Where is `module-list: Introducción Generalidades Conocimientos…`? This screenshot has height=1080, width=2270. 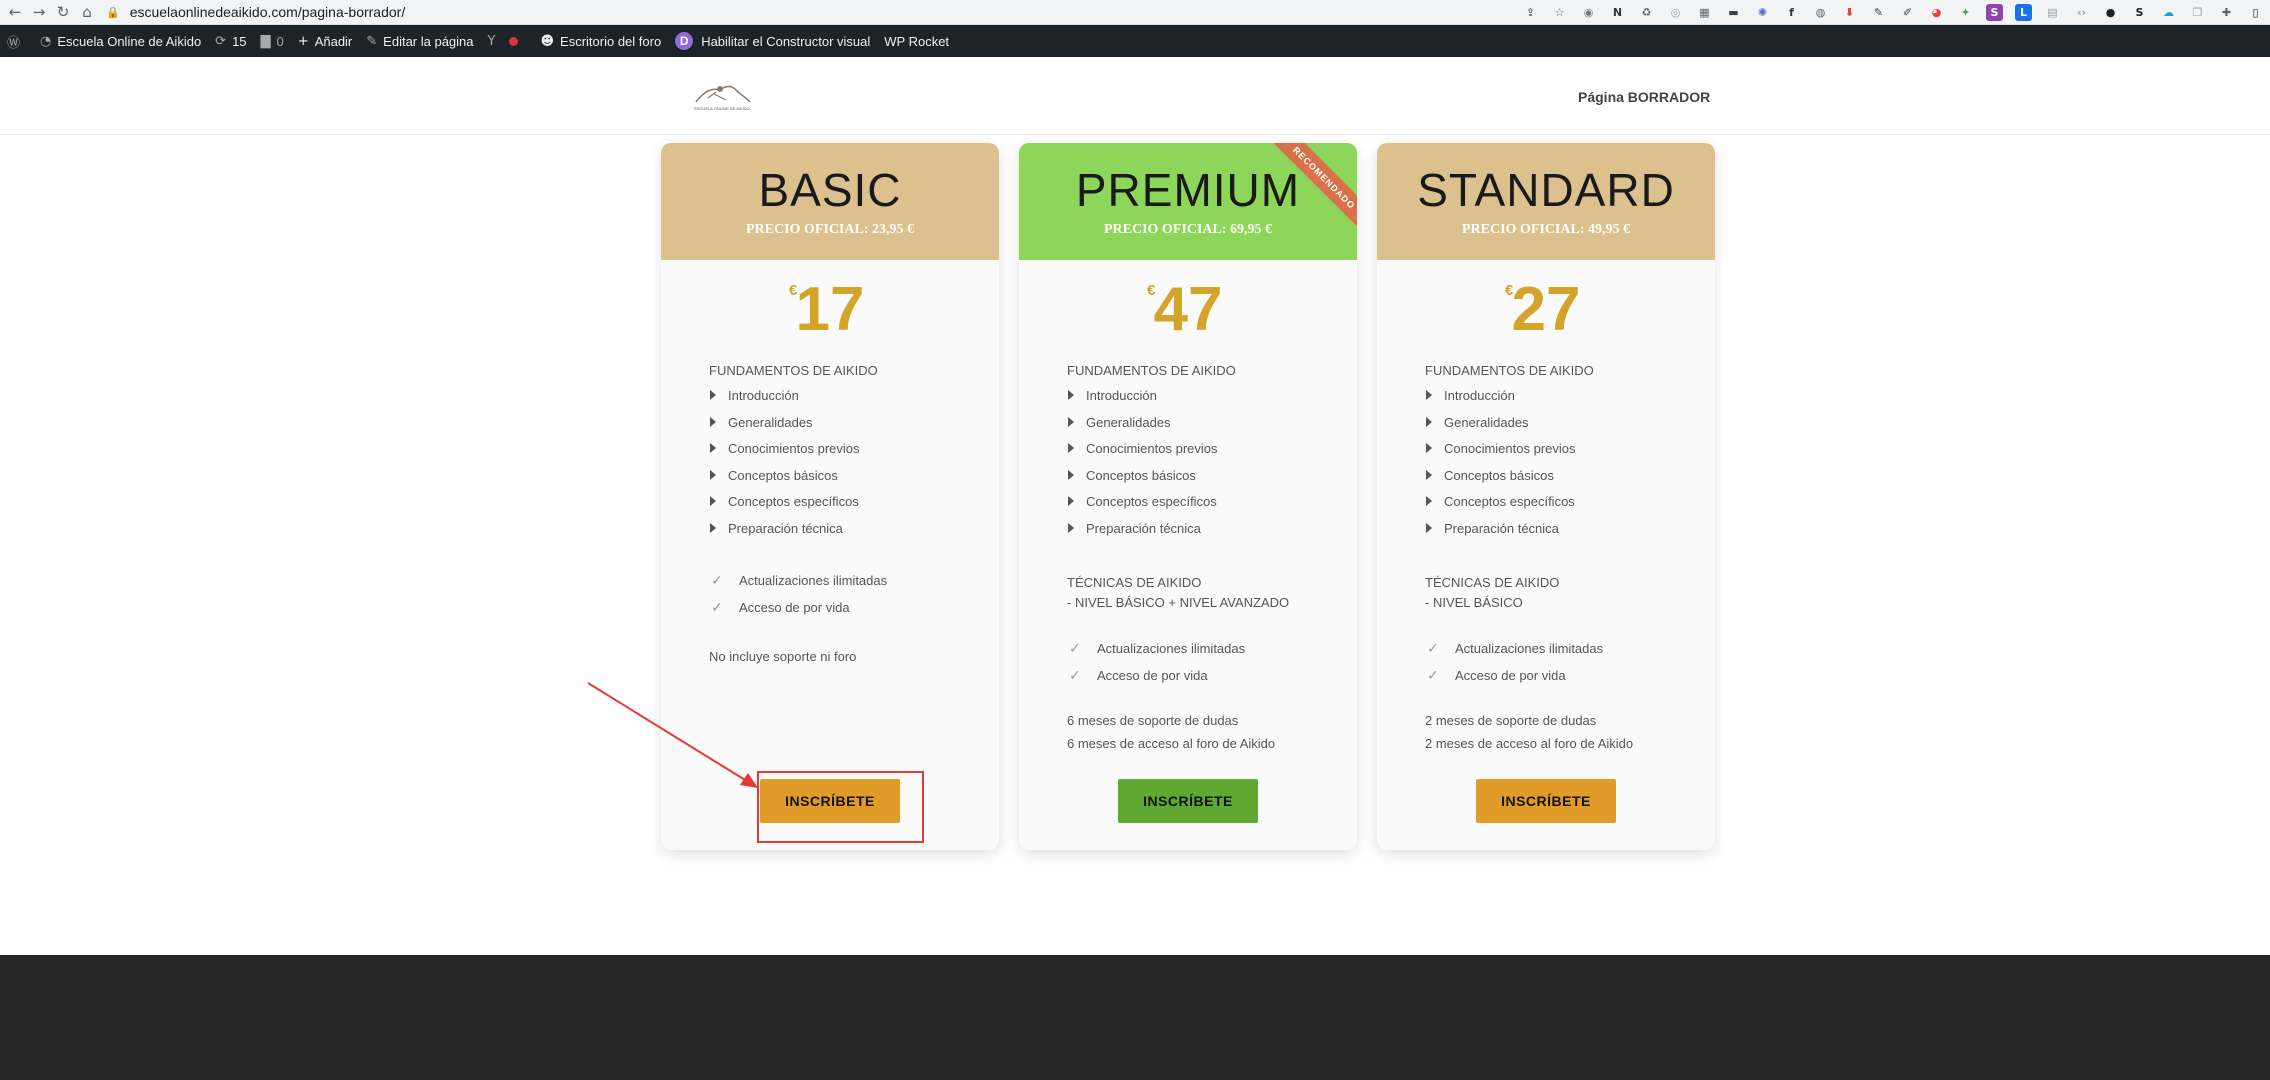
module-list: Introducción Generalidades Conocimientos… is located at coordinates (784, 465).